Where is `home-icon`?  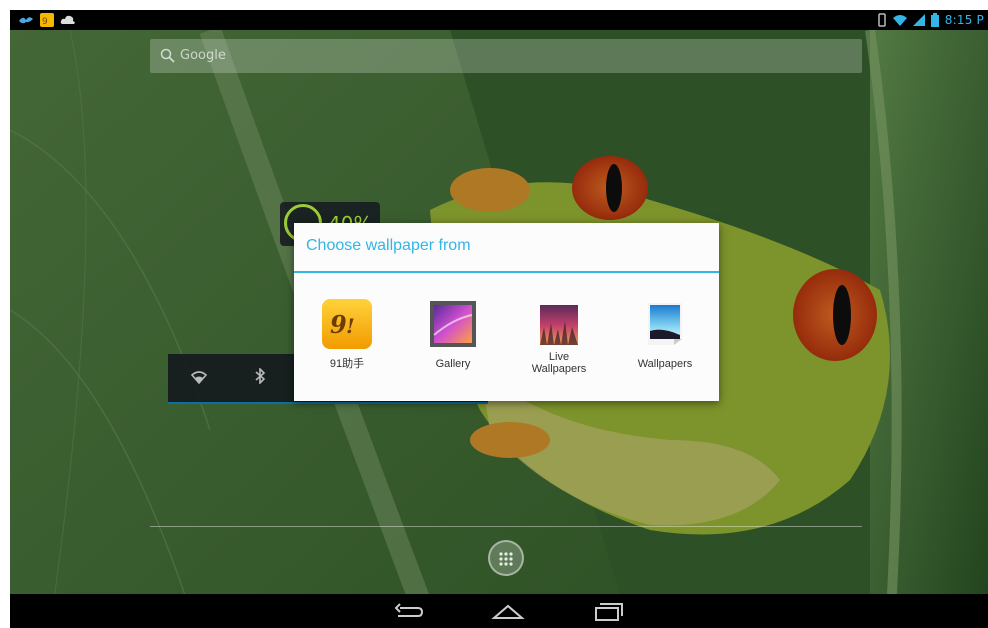
home-icon is located at coordinates (508, 611).